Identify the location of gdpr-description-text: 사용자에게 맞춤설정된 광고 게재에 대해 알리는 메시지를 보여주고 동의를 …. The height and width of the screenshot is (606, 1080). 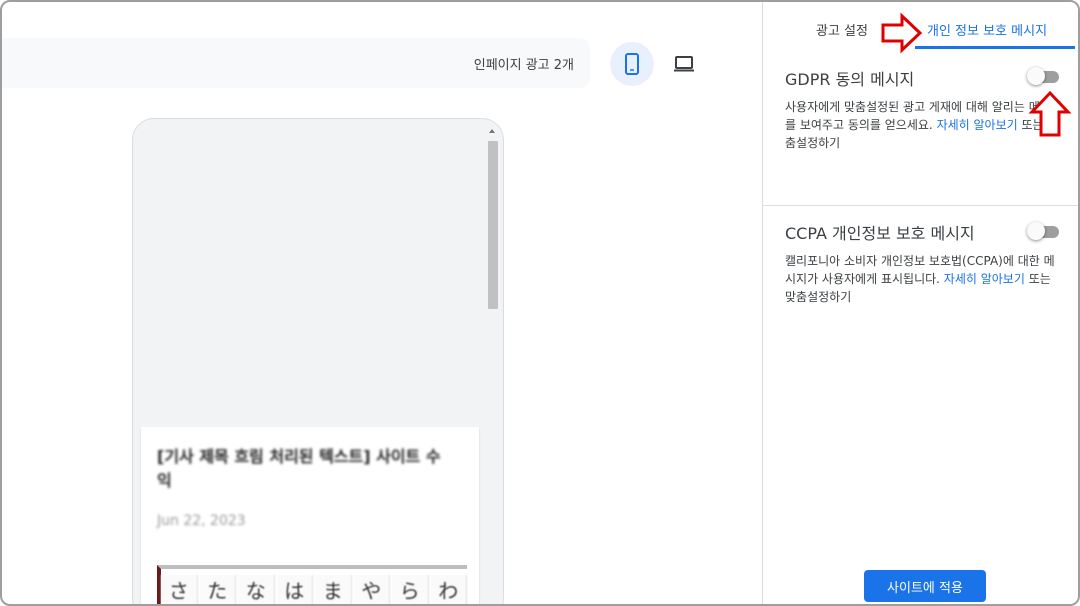
(923, 116).